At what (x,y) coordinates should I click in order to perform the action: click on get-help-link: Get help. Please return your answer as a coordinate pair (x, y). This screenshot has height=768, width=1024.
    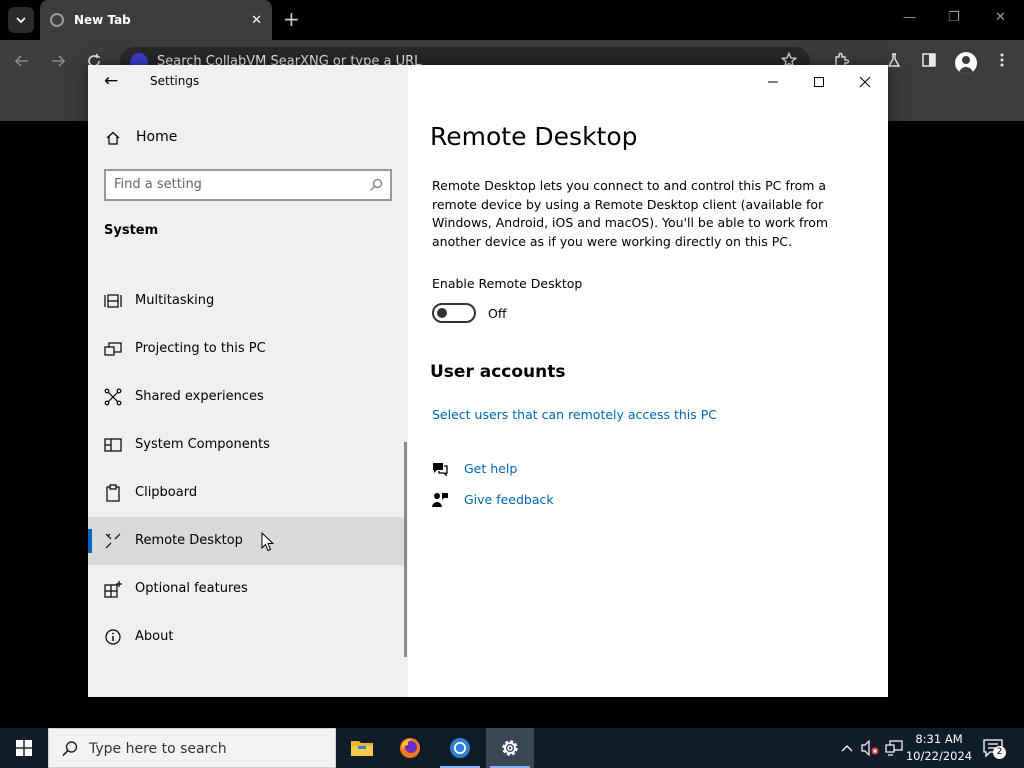
    Looking at the image, I should click on (490, 468).